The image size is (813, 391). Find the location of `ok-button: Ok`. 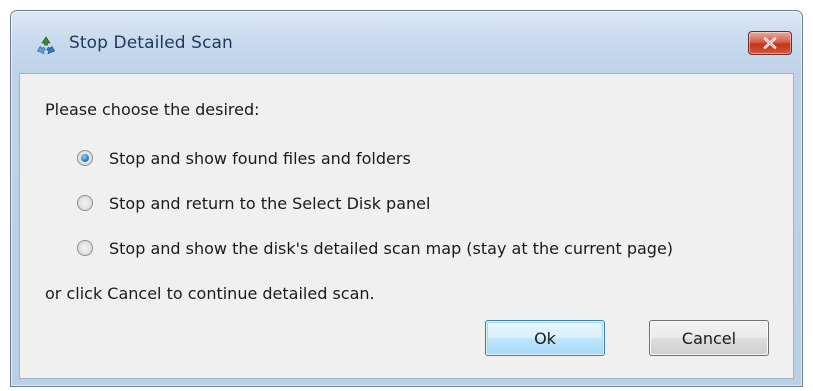

ok-button: Ok is located at coordinates (545, 338).